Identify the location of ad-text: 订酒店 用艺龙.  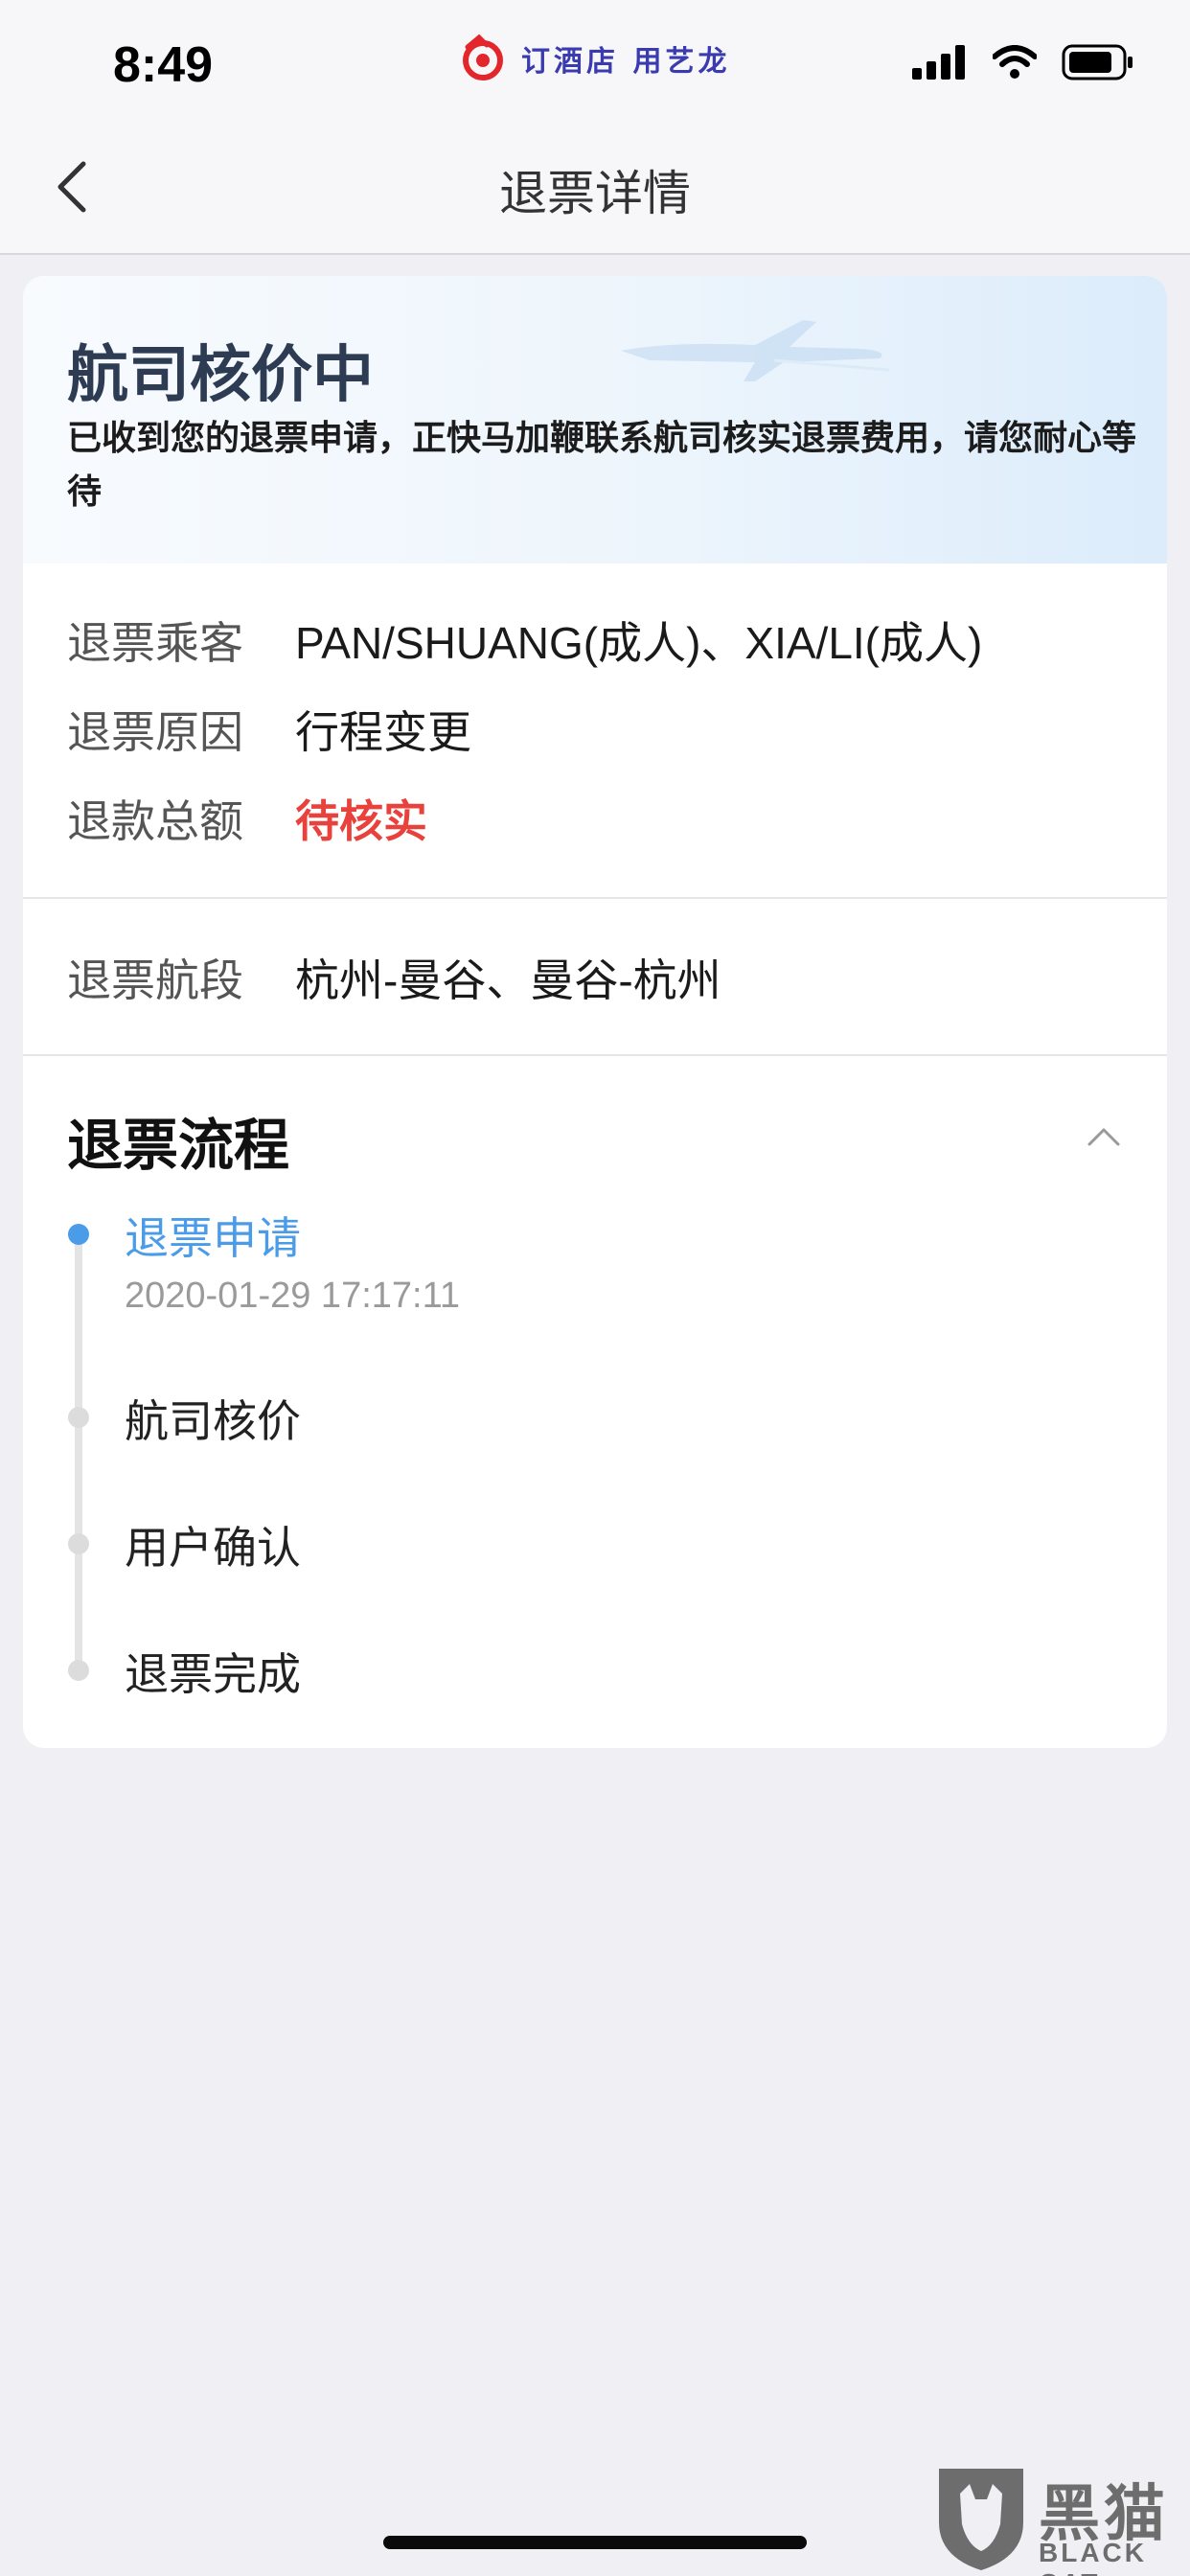
(626, 62).